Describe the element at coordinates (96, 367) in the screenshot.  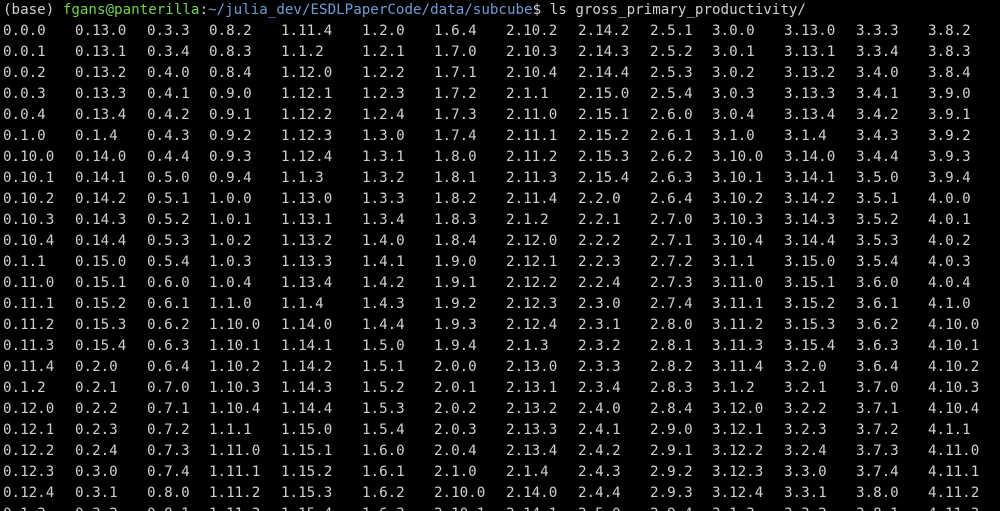
I see `directory-entry: 0.2.0` at that location.